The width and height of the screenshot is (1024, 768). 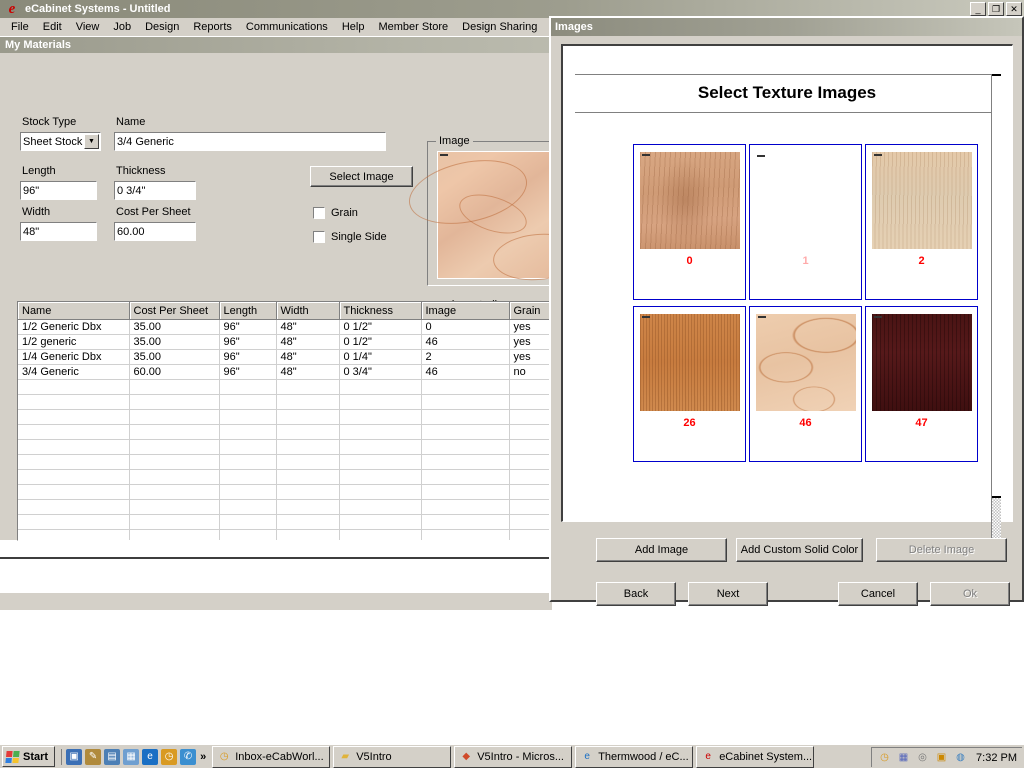 What do you see at coordinates (636, 594) in the screenshot?
I see `back-button: Back` at bounding box center [636, 594].